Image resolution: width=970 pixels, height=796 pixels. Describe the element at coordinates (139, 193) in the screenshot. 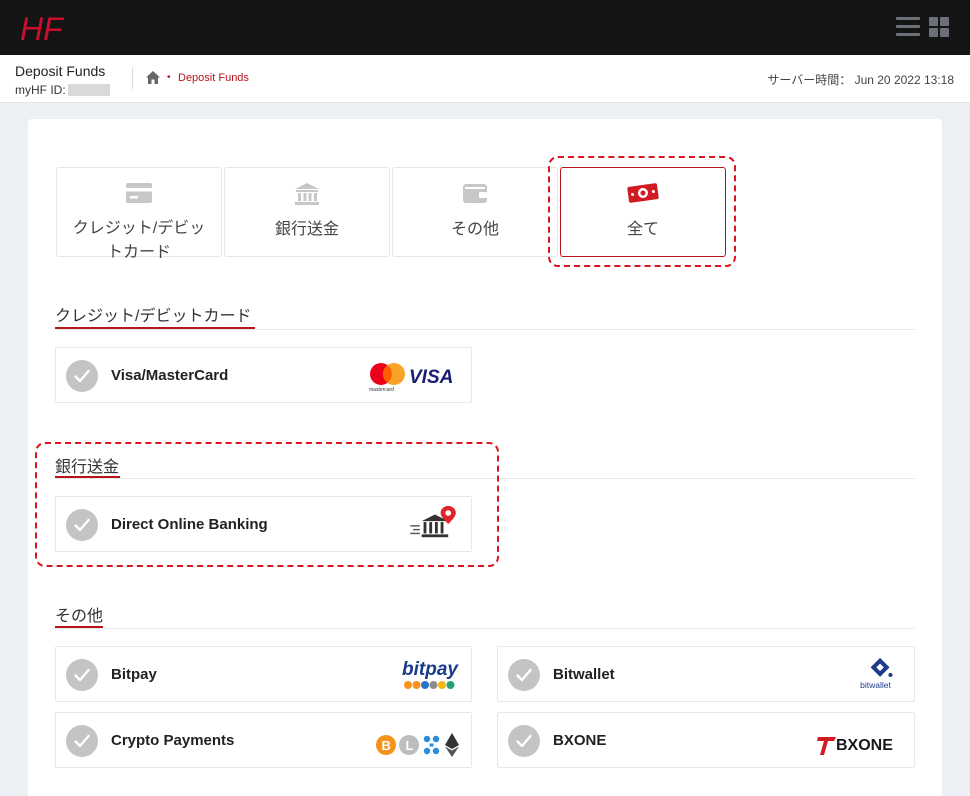

I see `credit-card-icon` at that location.